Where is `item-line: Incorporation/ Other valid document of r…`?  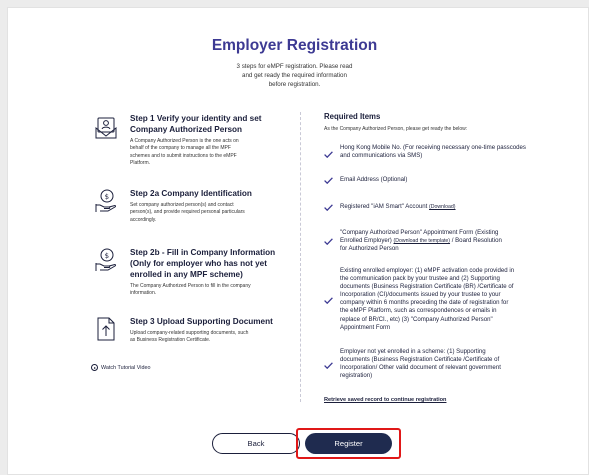 item-line: Incorporation/ Other valid document of r… is located at coordinates (420, 368).